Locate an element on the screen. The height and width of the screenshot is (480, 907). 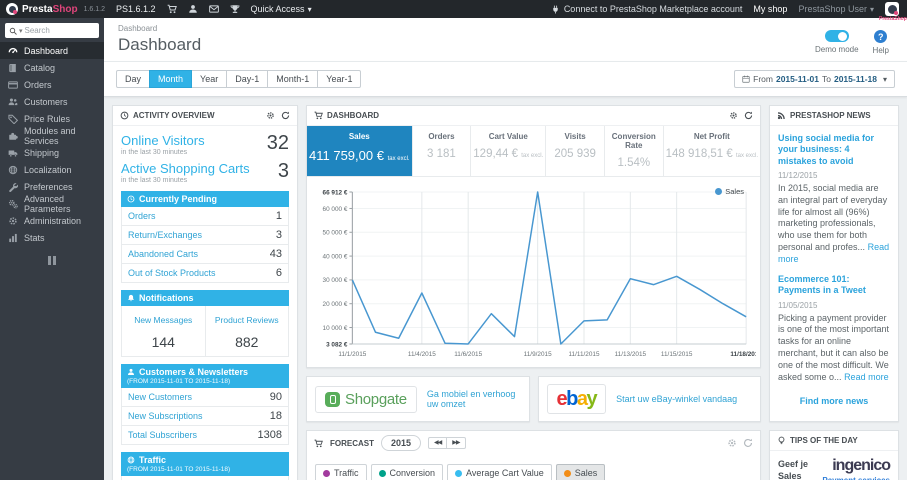
sidebar-item-shipping: Shipping is located at coordinates (52, 152).